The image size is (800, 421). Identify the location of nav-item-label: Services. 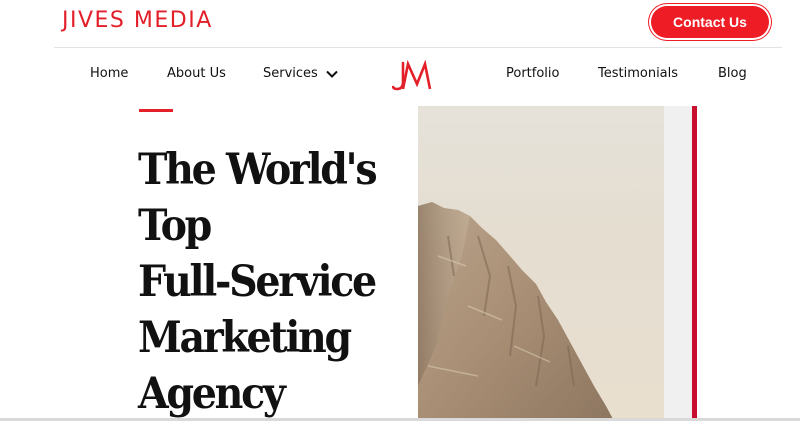
(290, 73).